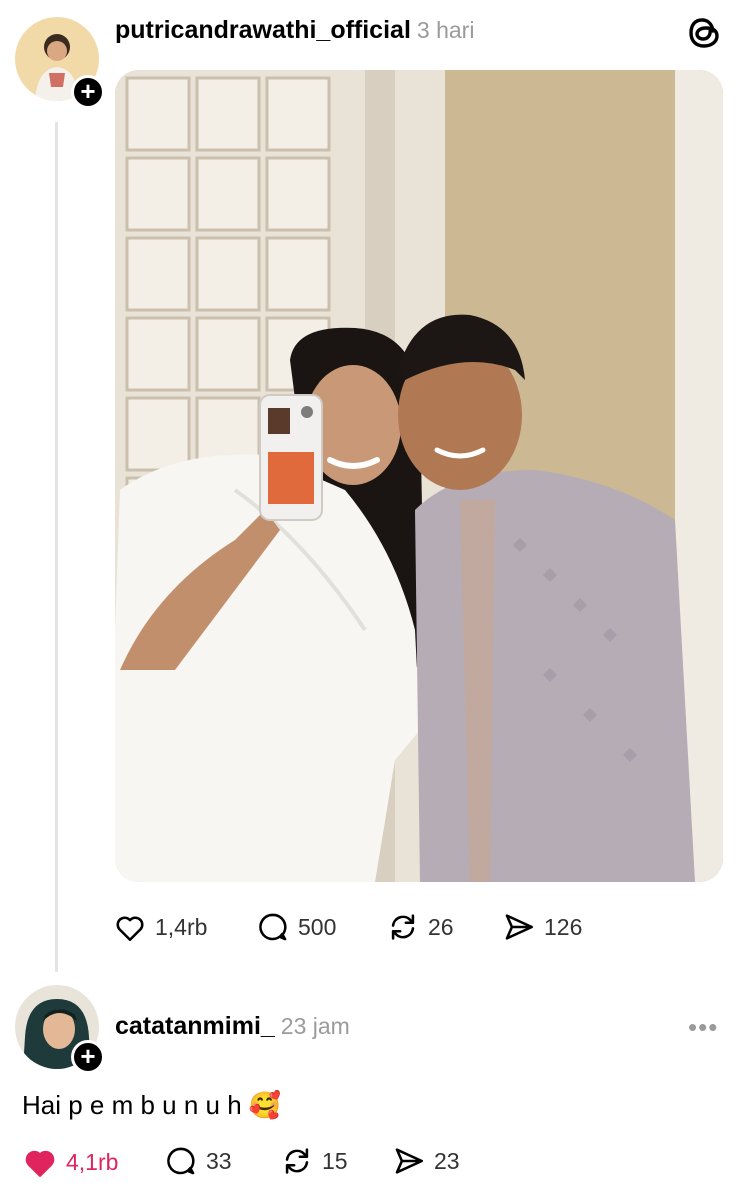 The height and width of the screenshot is (1200, 746). I want to click on post-time: 3 hari, so click(445, 30).